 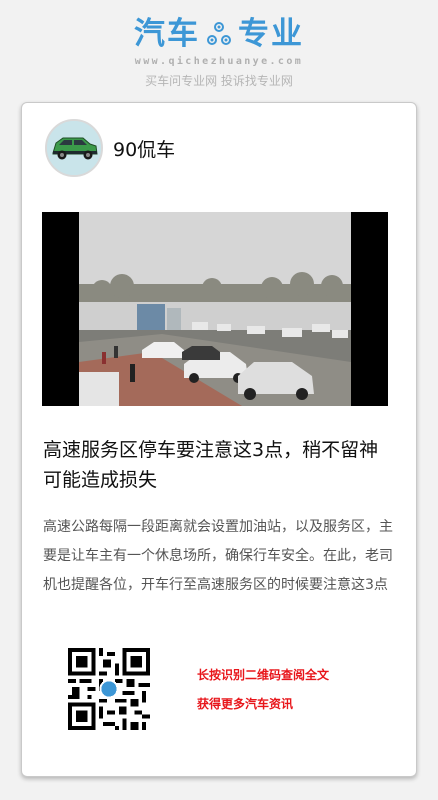 What do you see at coordinates (219, 81) in the screenshot?
I see `site-slogan: 买车问专业网 投诉找专业网` at bounding box center [219, 81].